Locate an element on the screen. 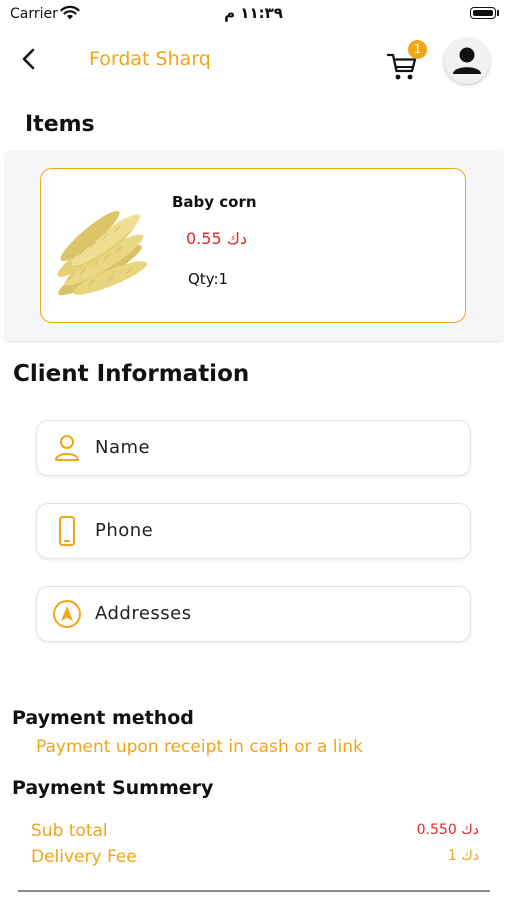 This screenshot has width=507, height=900. delivery-fee-label: Delivery Fee is located at coordinates (84, 857).